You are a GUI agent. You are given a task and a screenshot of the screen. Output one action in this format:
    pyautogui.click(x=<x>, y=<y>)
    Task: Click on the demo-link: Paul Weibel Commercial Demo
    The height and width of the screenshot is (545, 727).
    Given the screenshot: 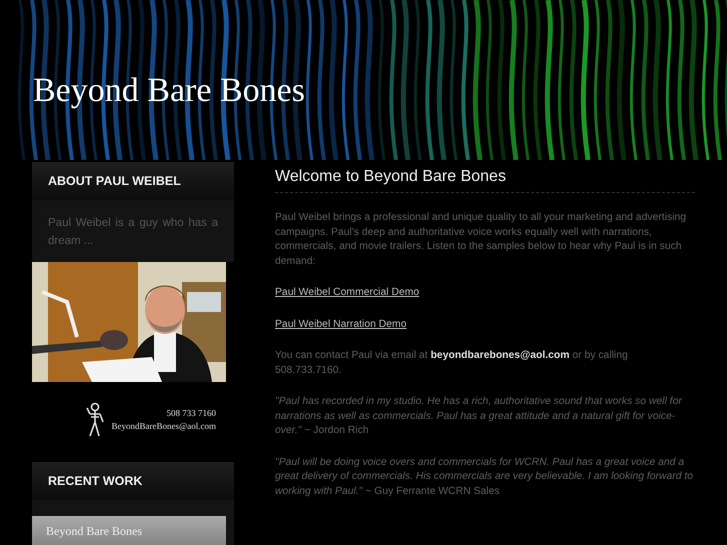 What is the action you would take?
    pyautogui.click(x=347, y=292)
    